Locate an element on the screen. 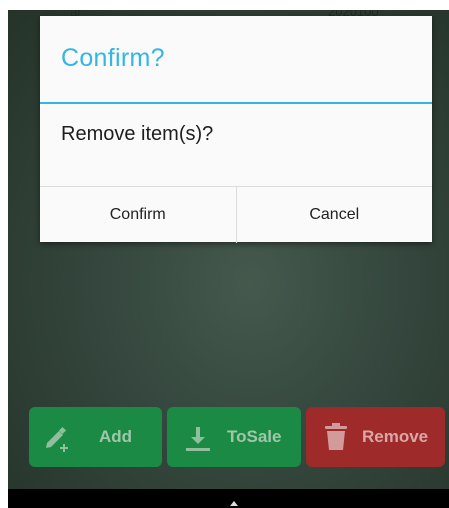 The image size is (449, 508). bottom-action-bar: Add ToSale Remove is located at coordinates (237, 438).